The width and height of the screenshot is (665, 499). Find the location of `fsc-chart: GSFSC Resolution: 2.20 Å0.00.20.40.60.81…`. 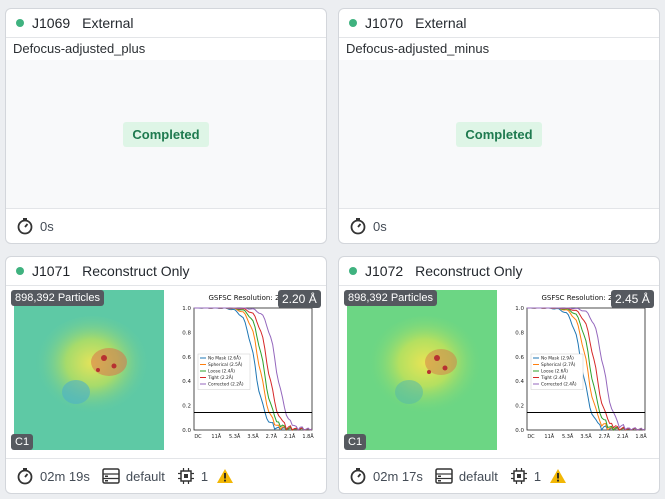

fsc-chart: GSFSC Resolution: 2.20 Å0.00.20.40.60.81… is located at coordinates (243, 372).